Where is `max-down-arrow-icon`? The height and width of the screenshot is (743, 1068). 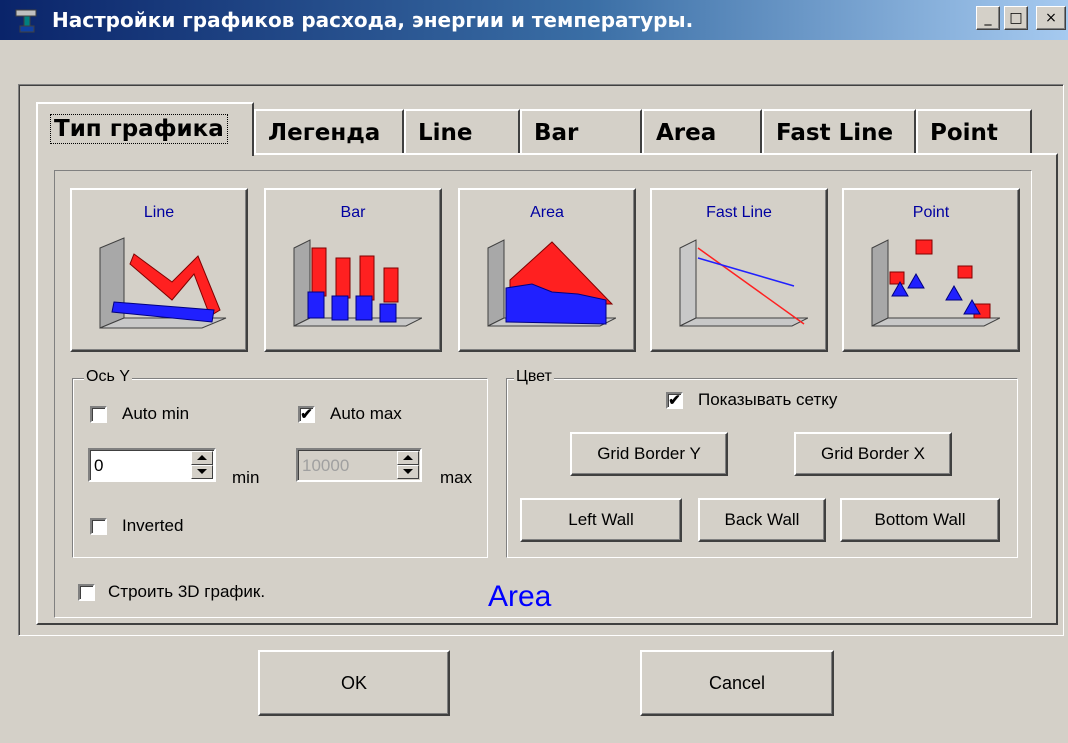 max-down-arrow-icon is located at coordinates (408, 472).